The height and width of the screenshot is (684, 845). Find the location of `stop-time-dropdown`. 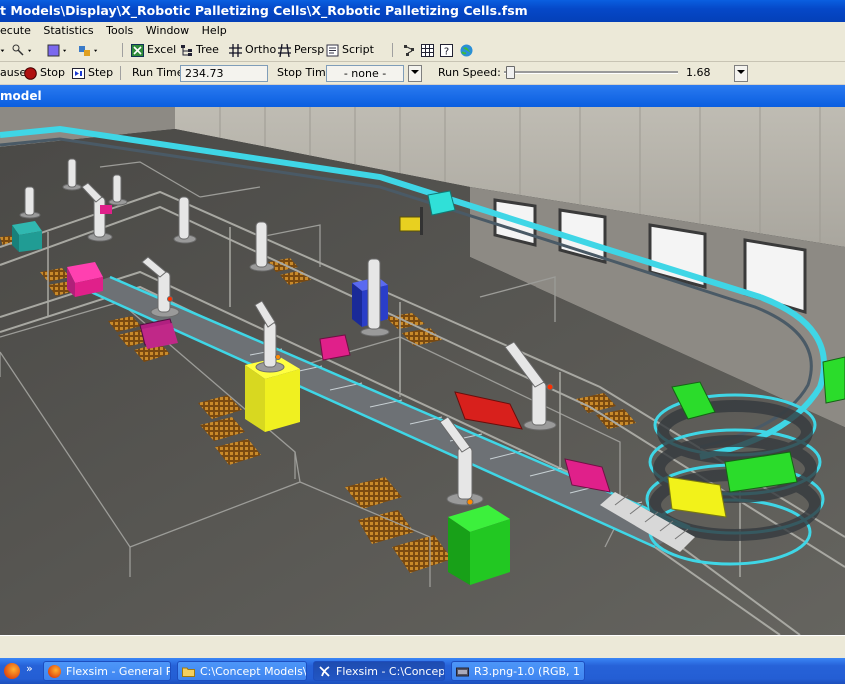

stop-time-dropdown is located at coordinates (415, 73).